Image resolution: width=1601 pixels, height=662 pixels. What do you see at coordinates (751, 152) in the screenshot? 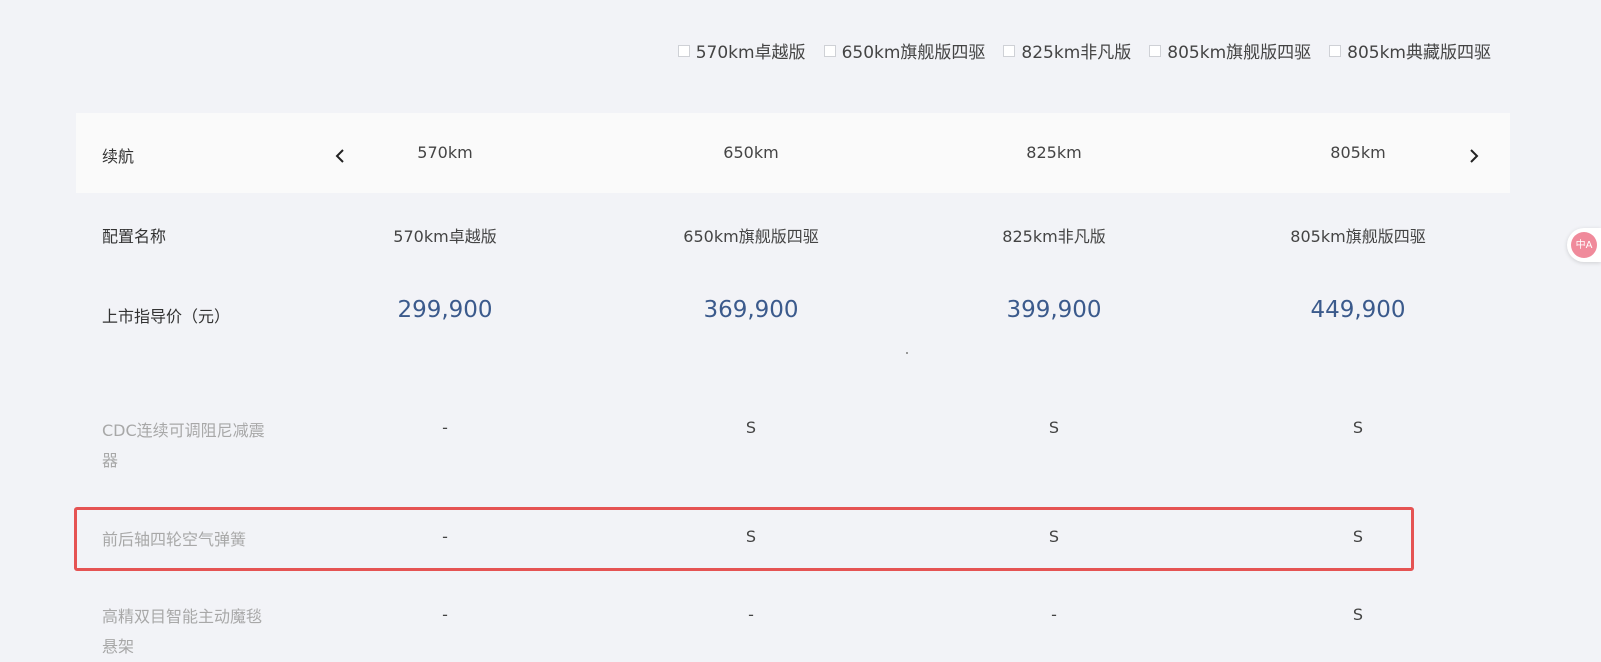
I see `range-value: 650km` at bounding box center [751, 152].